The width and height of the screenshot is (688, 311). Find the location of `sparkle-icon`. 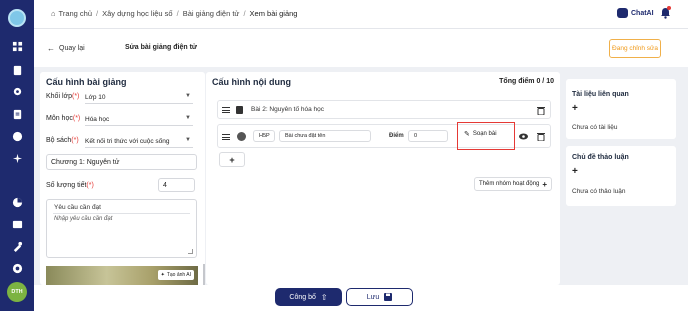

sparkle-icon is located at coordinates (17, 158).